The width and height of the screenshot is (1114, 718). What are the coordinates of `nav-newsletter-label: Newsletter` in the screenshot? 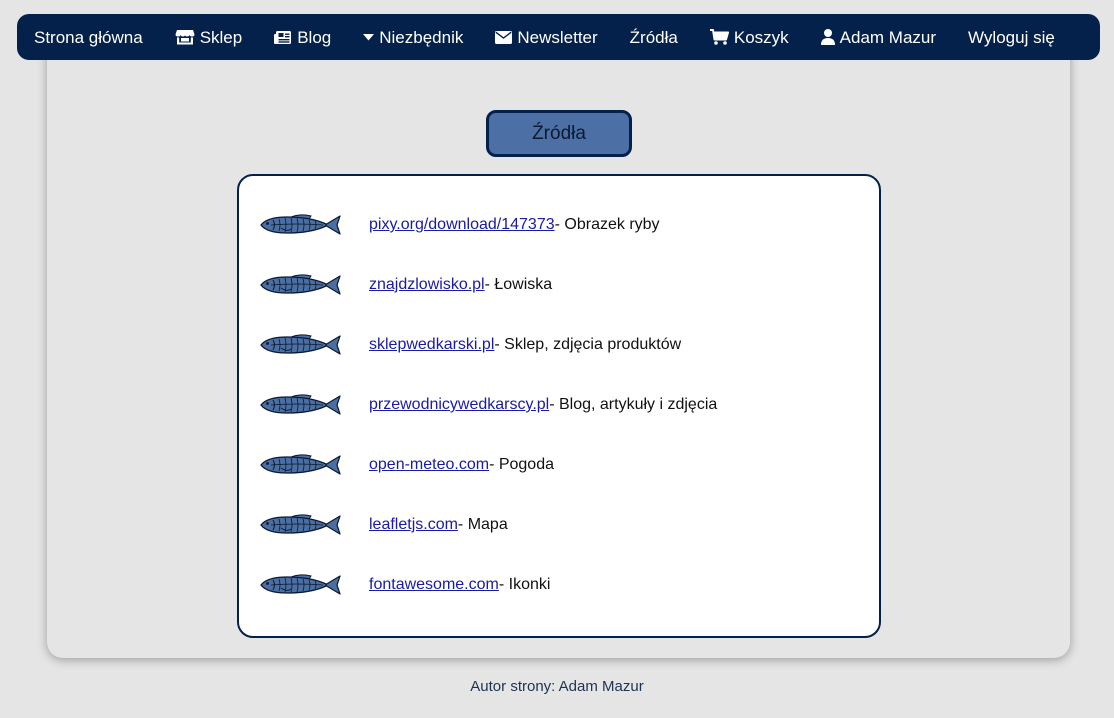 It's located at (557, 37).